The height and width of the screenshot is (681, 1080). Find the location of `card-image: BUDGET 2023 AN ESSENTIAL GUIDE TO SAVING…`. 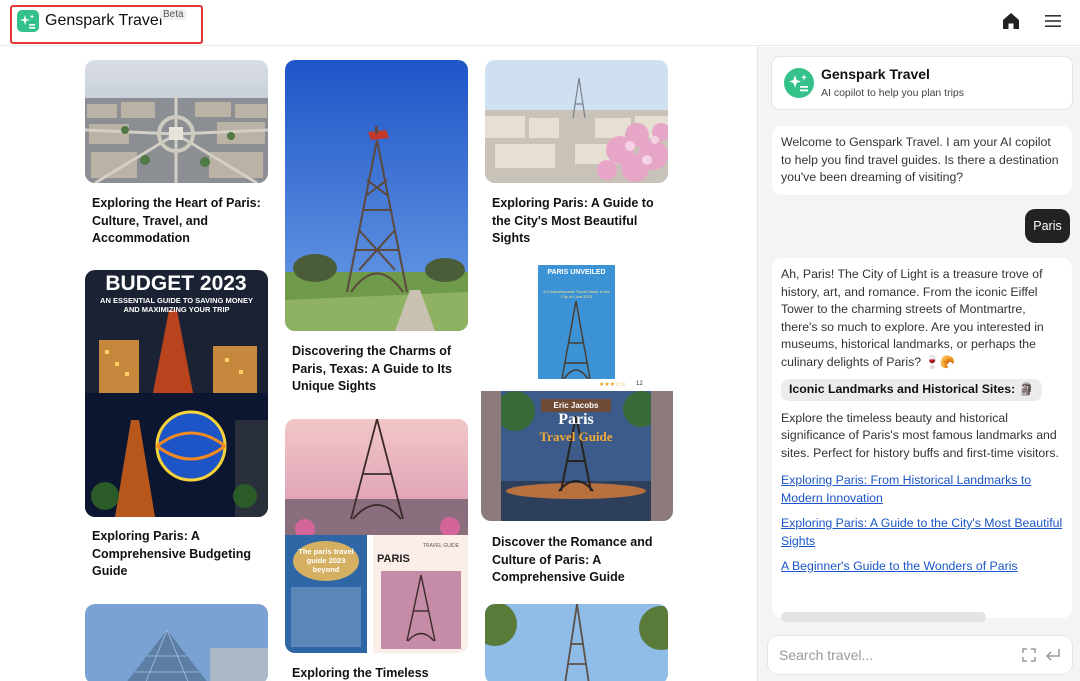

card-image: BUDGET 2023 AN ESSENTIAL GUIDE TO SAVING… is located at coordinates (176, 393).